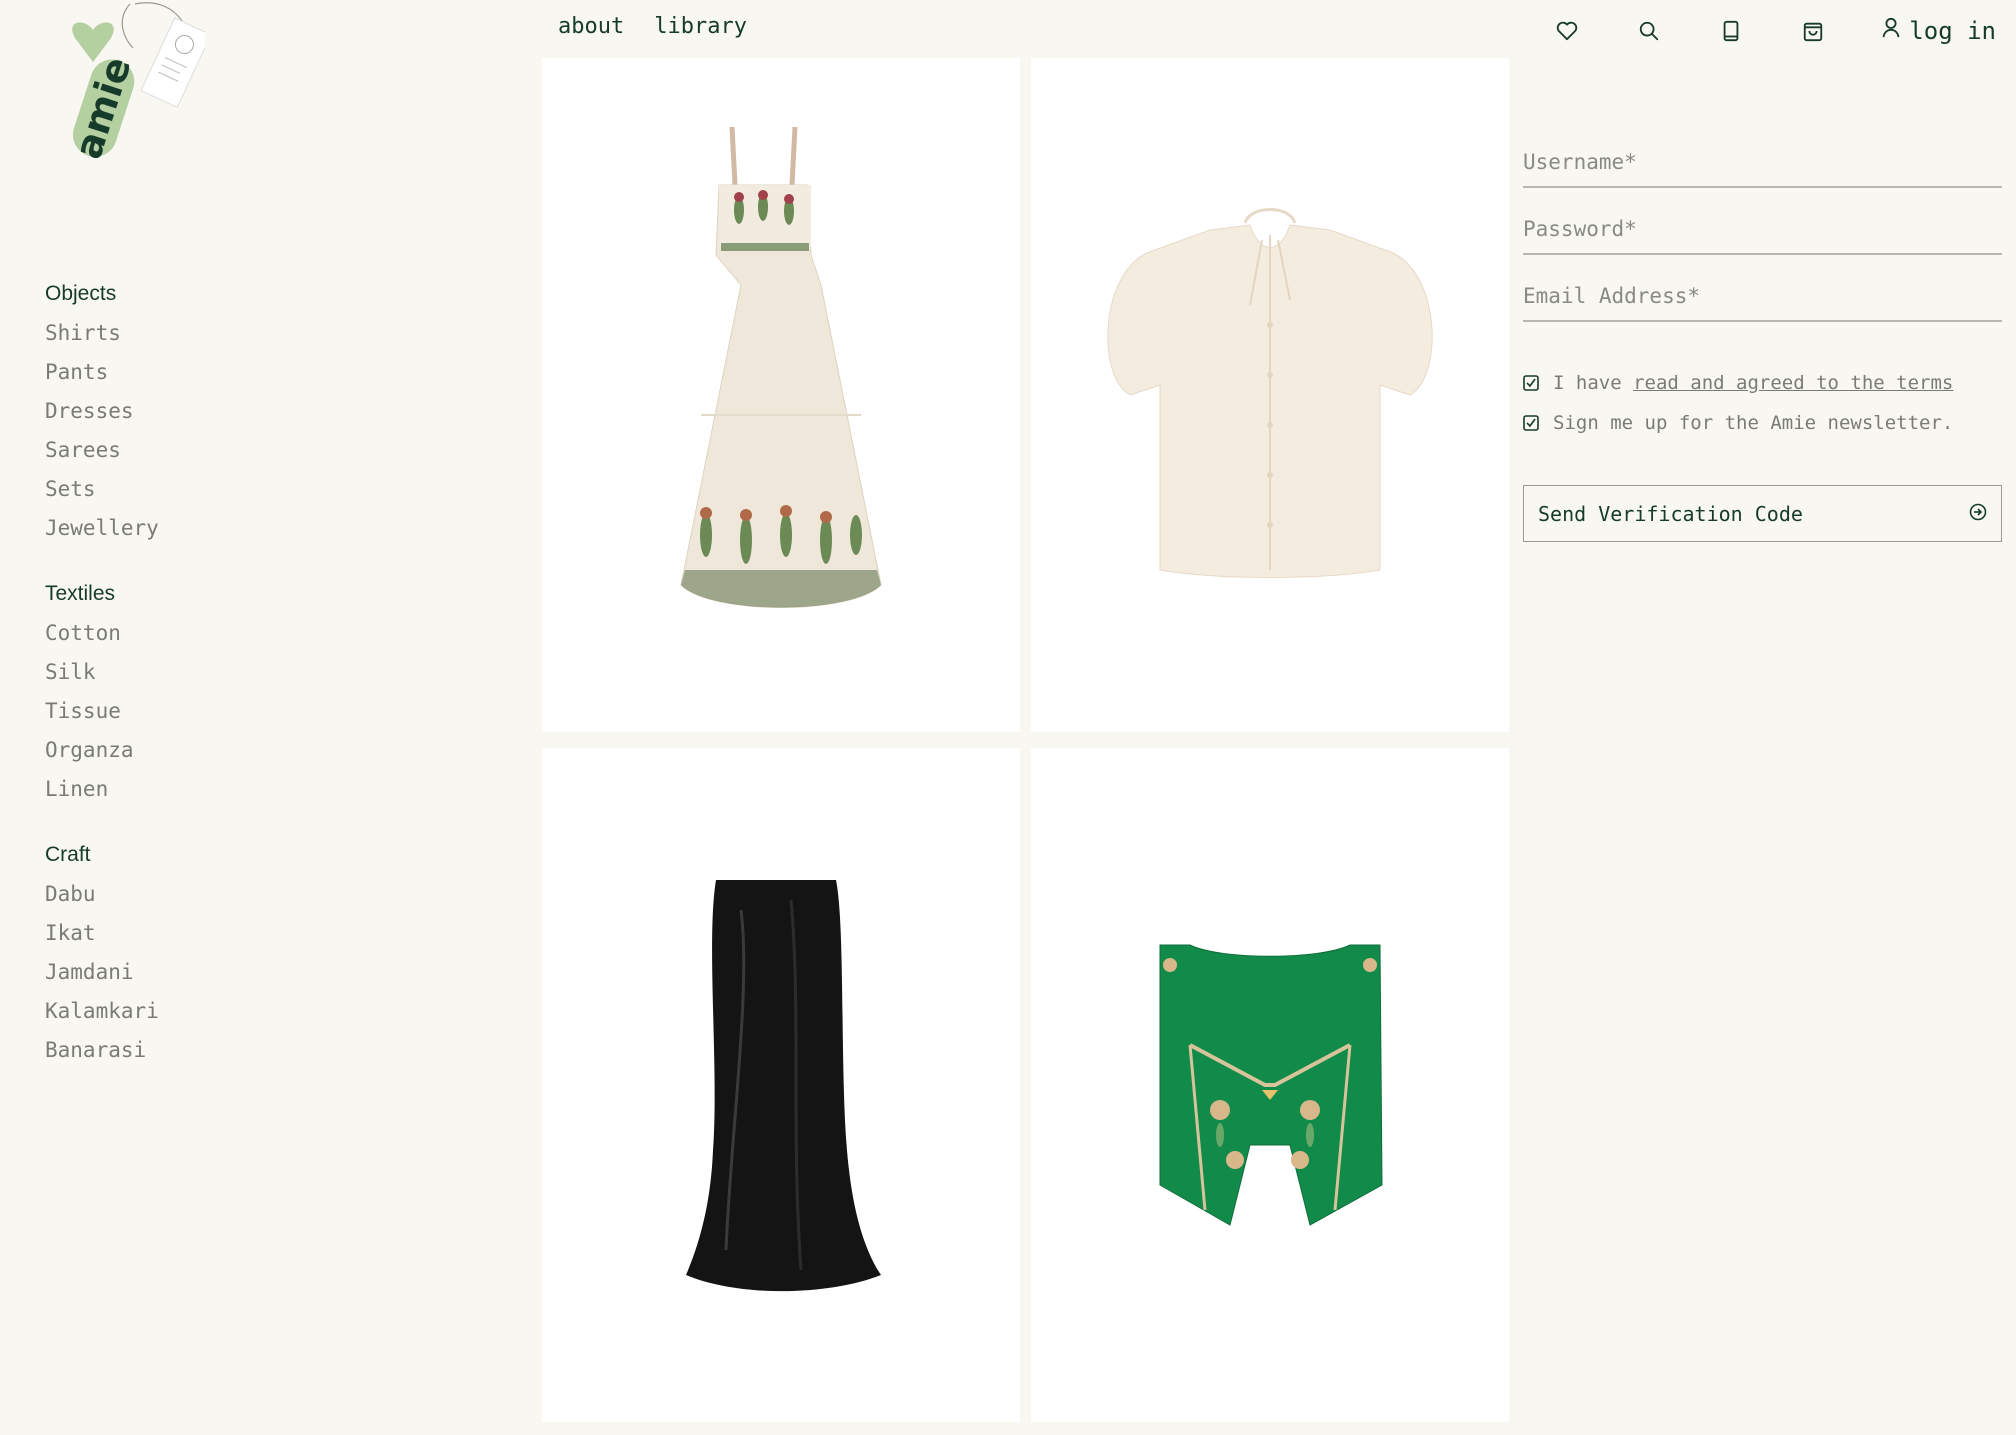  Describe the element at coordinates (195, 933) in the screenshot. I see `sidebar-item-ikat: Ikat` at that location.